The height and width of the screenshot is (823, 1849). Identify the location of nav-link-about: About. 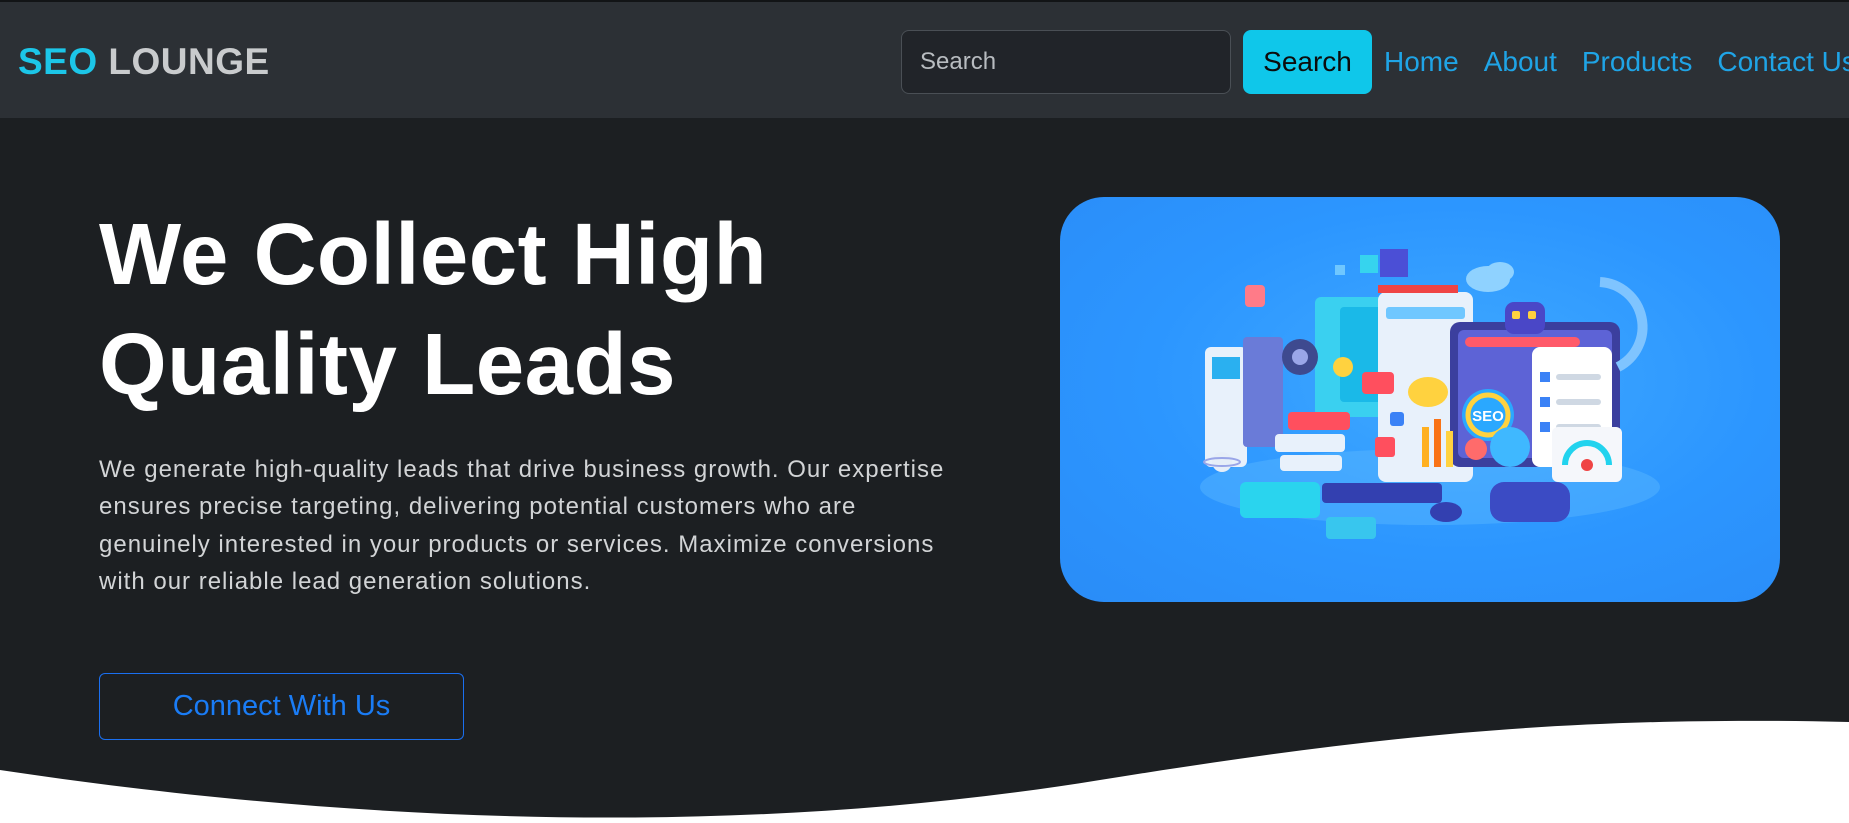
(1520, 62).